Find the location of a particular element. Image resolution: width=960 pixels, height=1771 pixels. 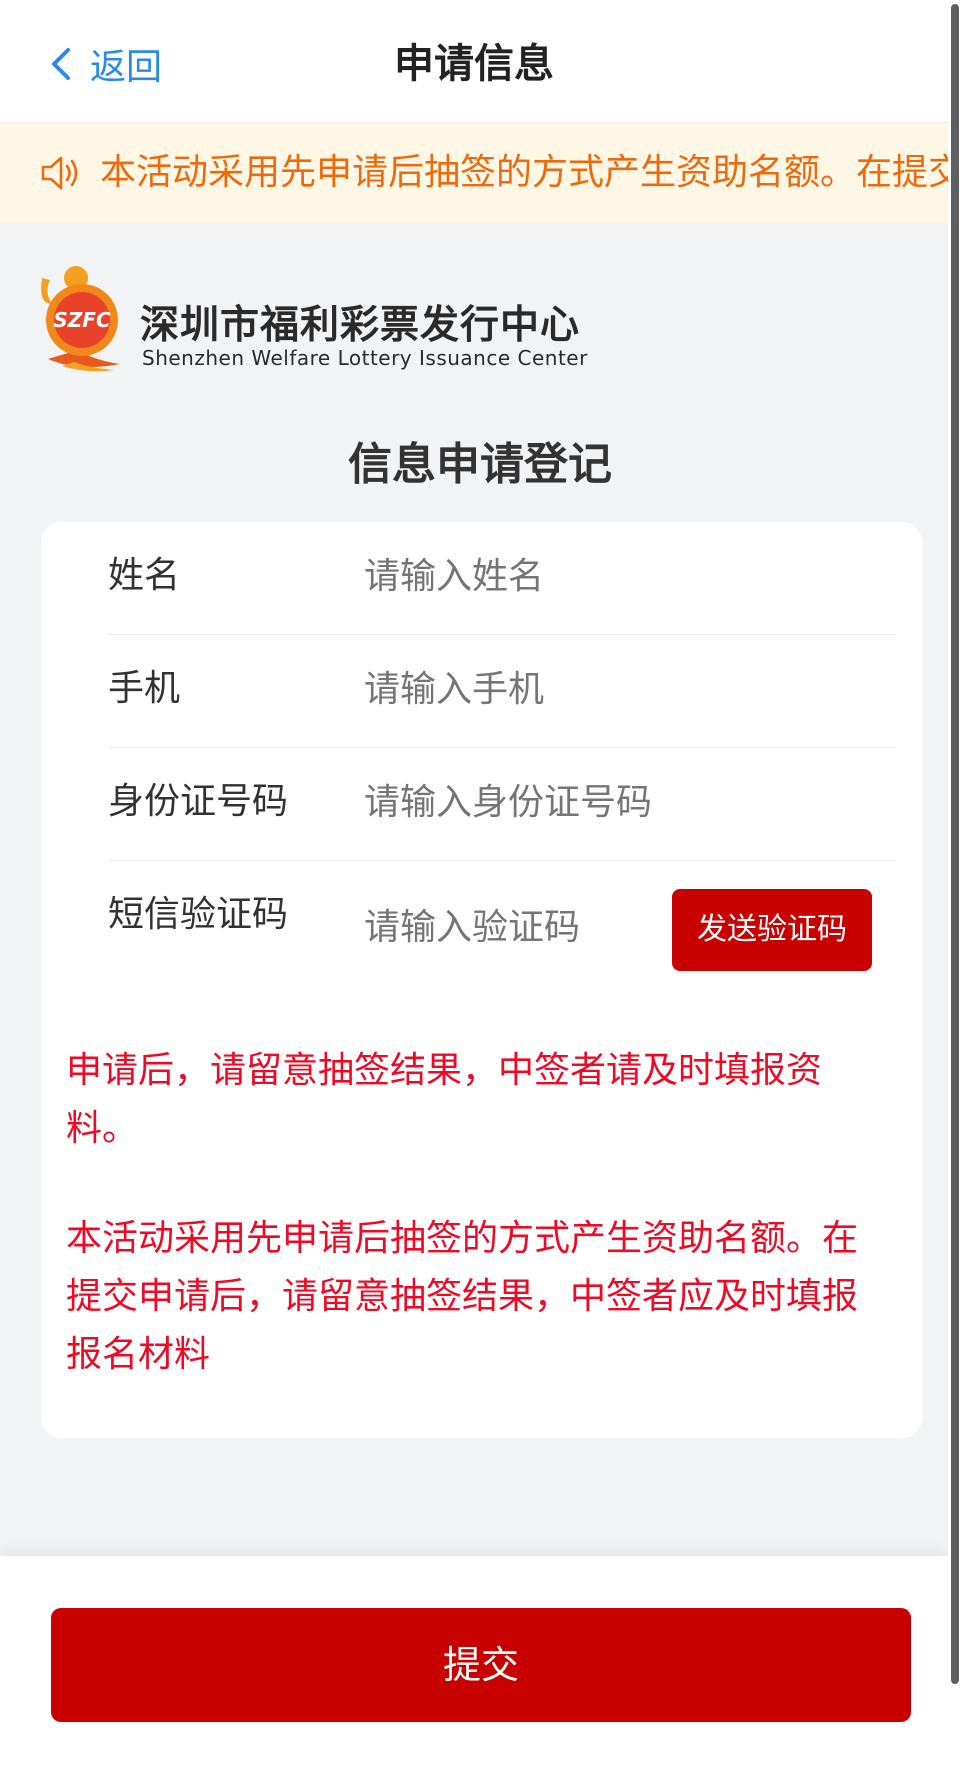

phone-input is located at coordinates (624, 690).